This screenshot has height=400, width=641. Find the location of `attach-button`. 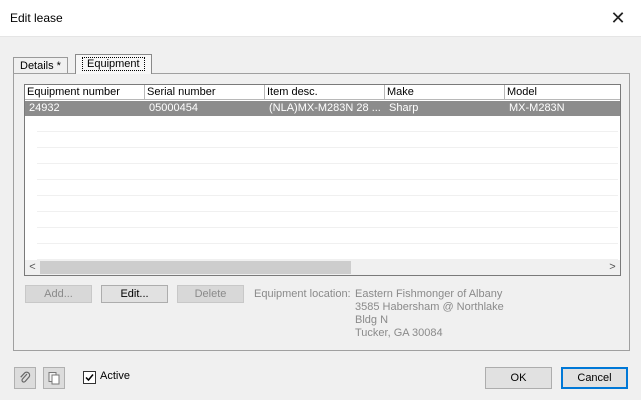

attach-button is located at coordinates (25, 378).